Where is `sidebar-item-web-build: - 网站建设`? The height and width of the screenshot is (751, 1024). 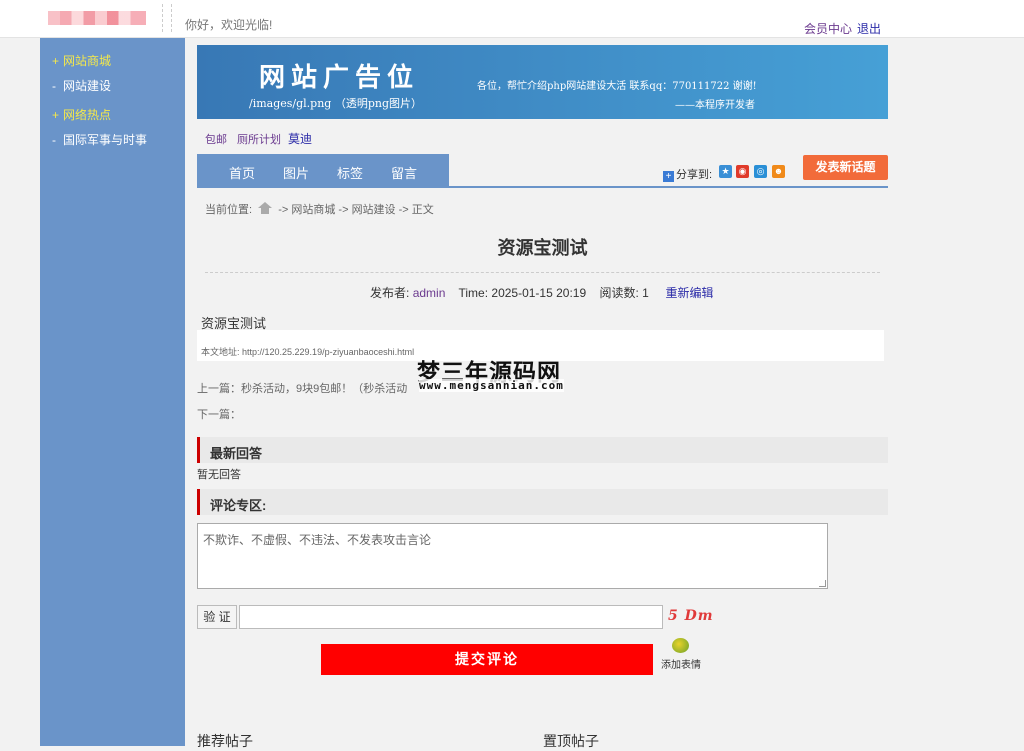
sidebar-item-web-build: - 网站建设 is located at coordinates (81, 85).